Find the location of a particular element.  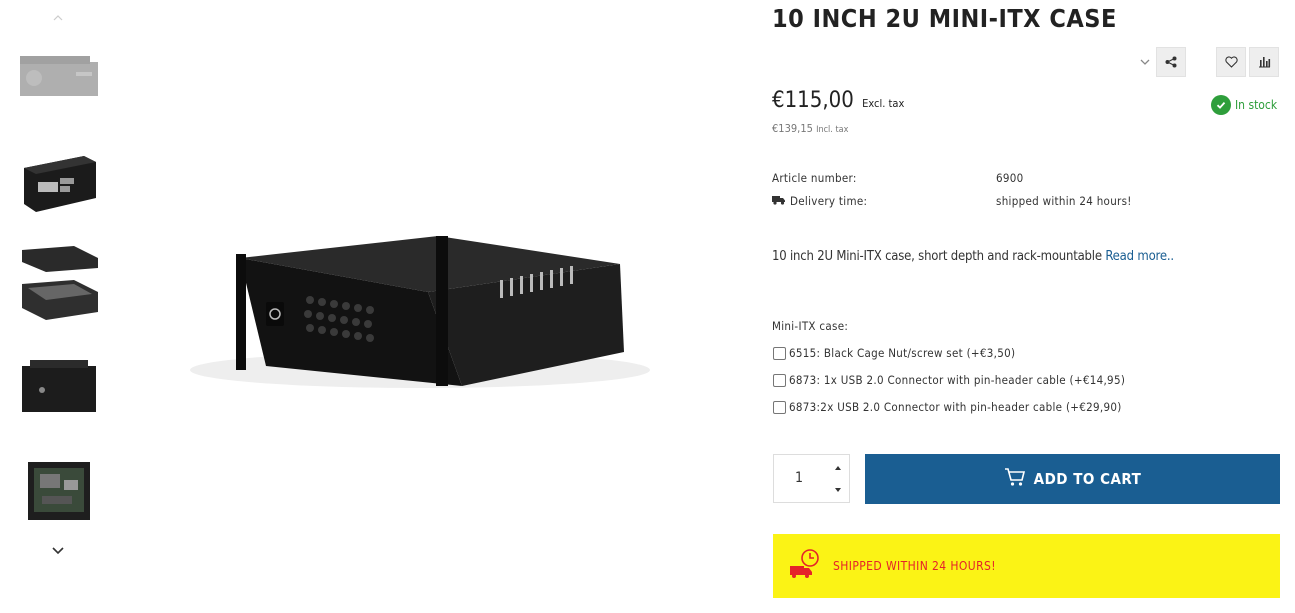

share-icon is located at coordinates (1171, 62).